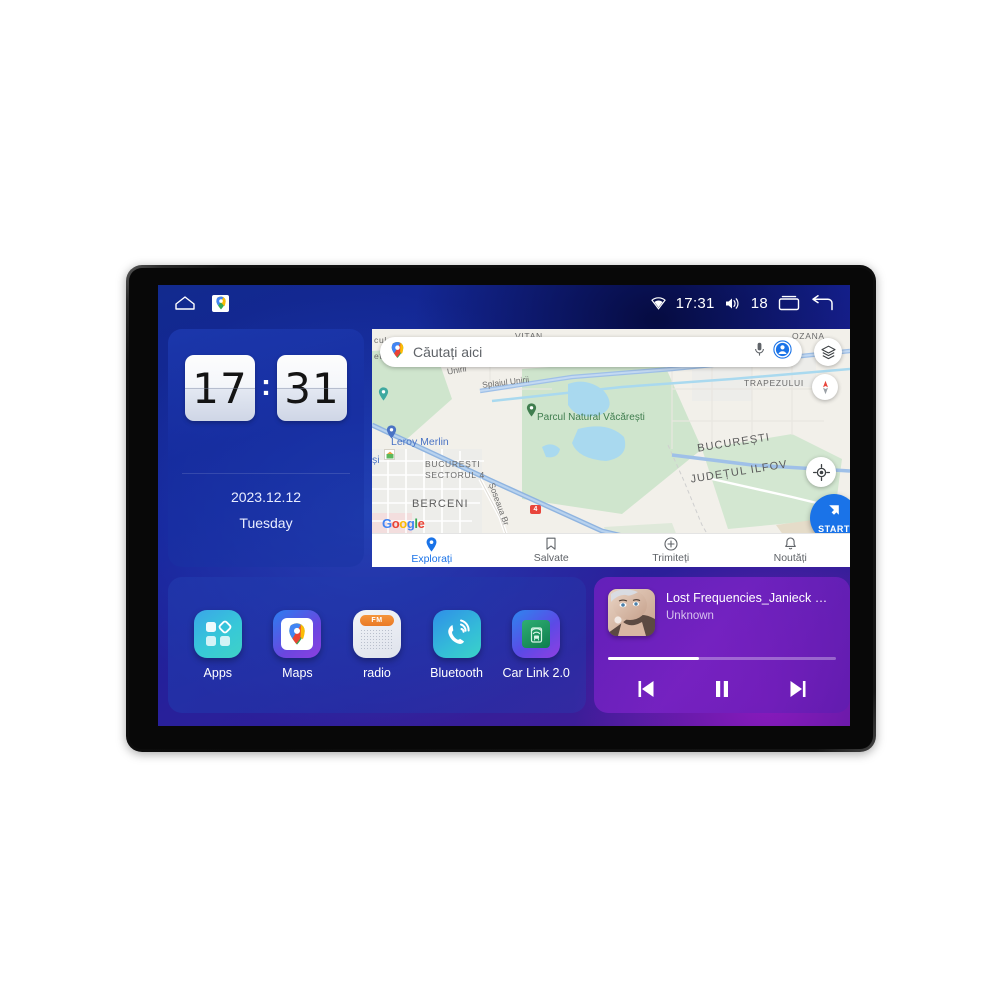 The width and height of the screenshot is (1000, 1000). I want to click on track-artist: Unknown, so click(690, 616).